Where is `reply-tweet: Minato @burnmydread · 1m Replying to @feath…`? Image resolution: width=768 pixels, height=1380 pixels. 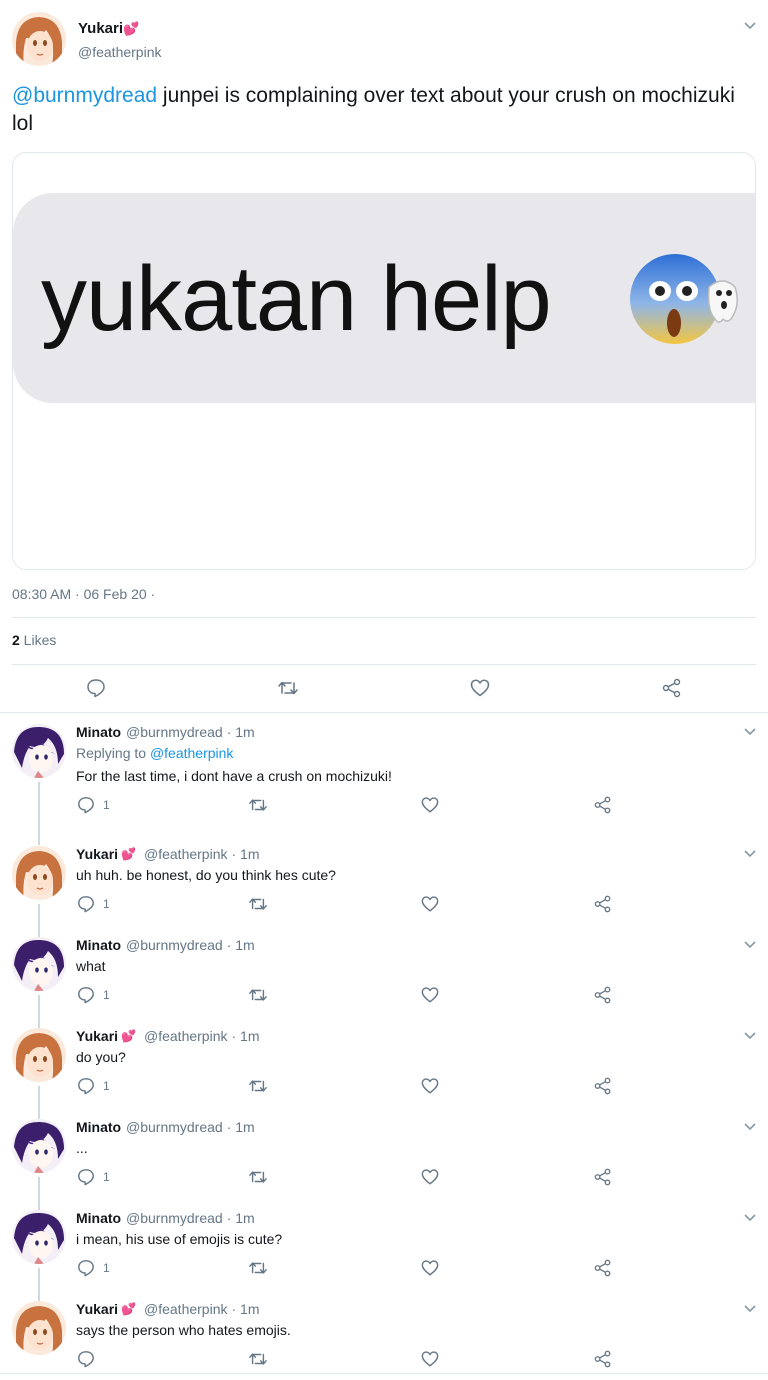 reply-tweet: Minato @burnmydread · 1m Replying to @feath… is located at coordinates (384, 779).